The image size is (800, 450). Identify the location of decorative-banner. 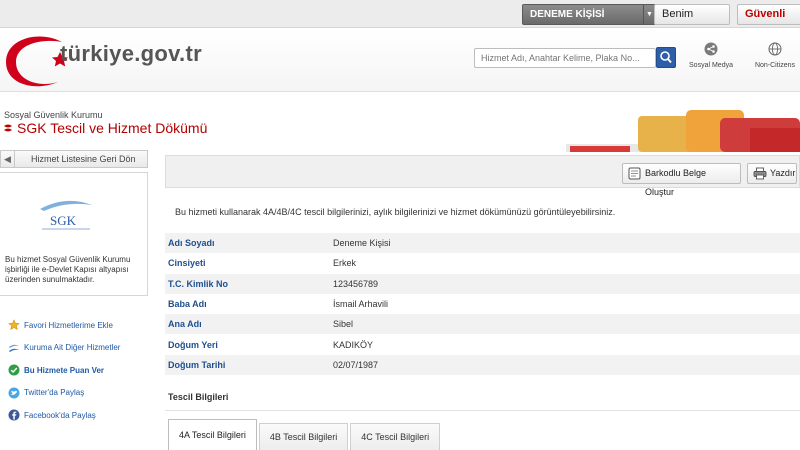
(683, 131).